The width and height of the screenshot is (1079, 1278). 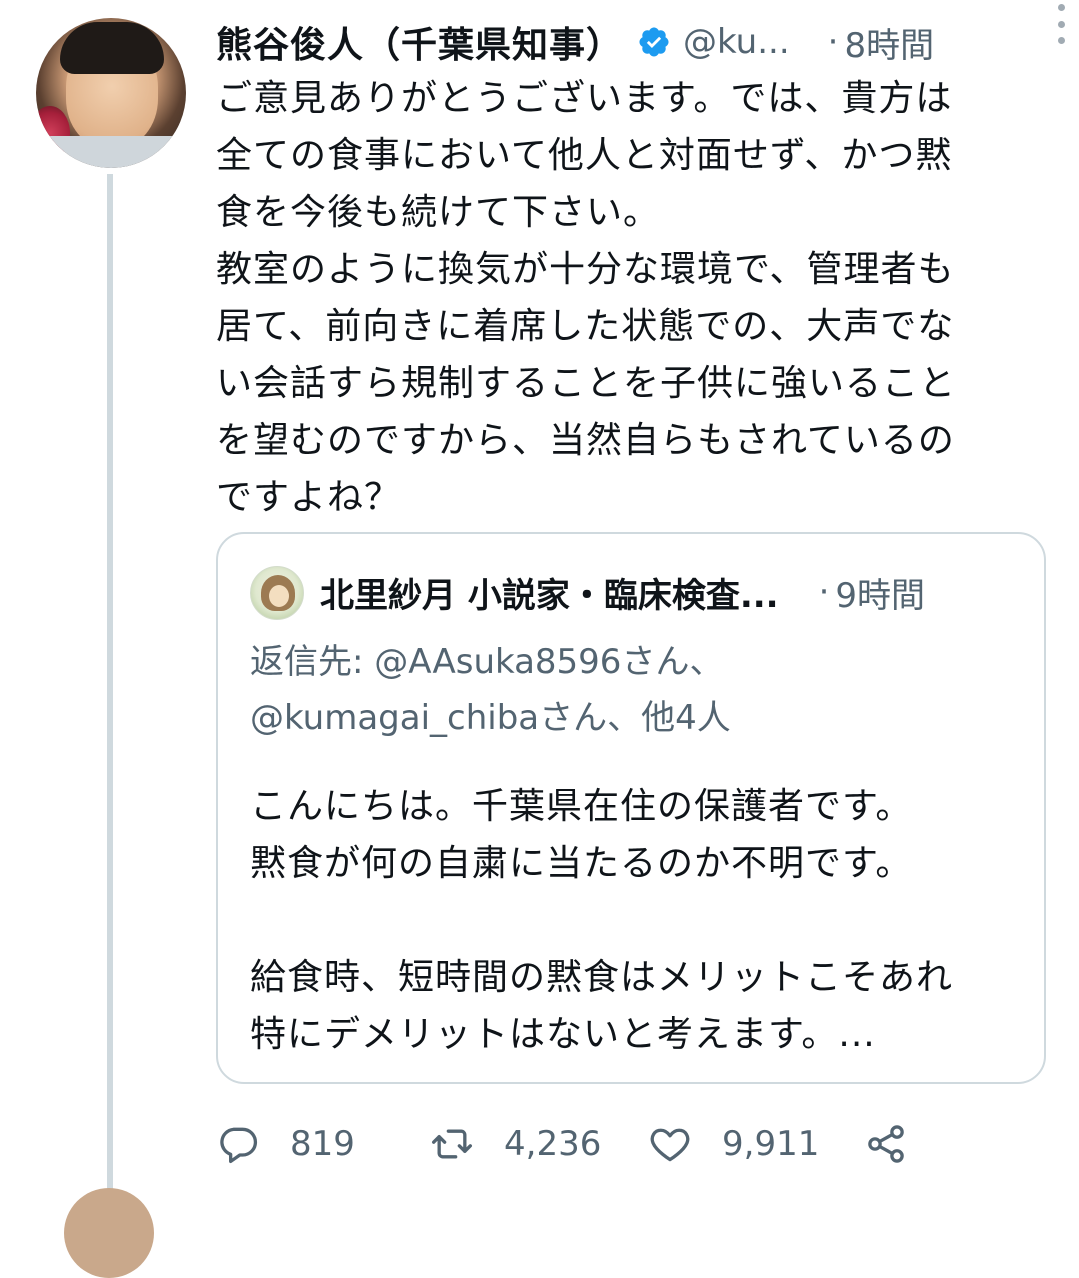 What do you see at coordinates (438, 212) in the screenshot?
I see `tweet-text-line: 食を今後も続けて下さい。` at bounding box center [438, 212].